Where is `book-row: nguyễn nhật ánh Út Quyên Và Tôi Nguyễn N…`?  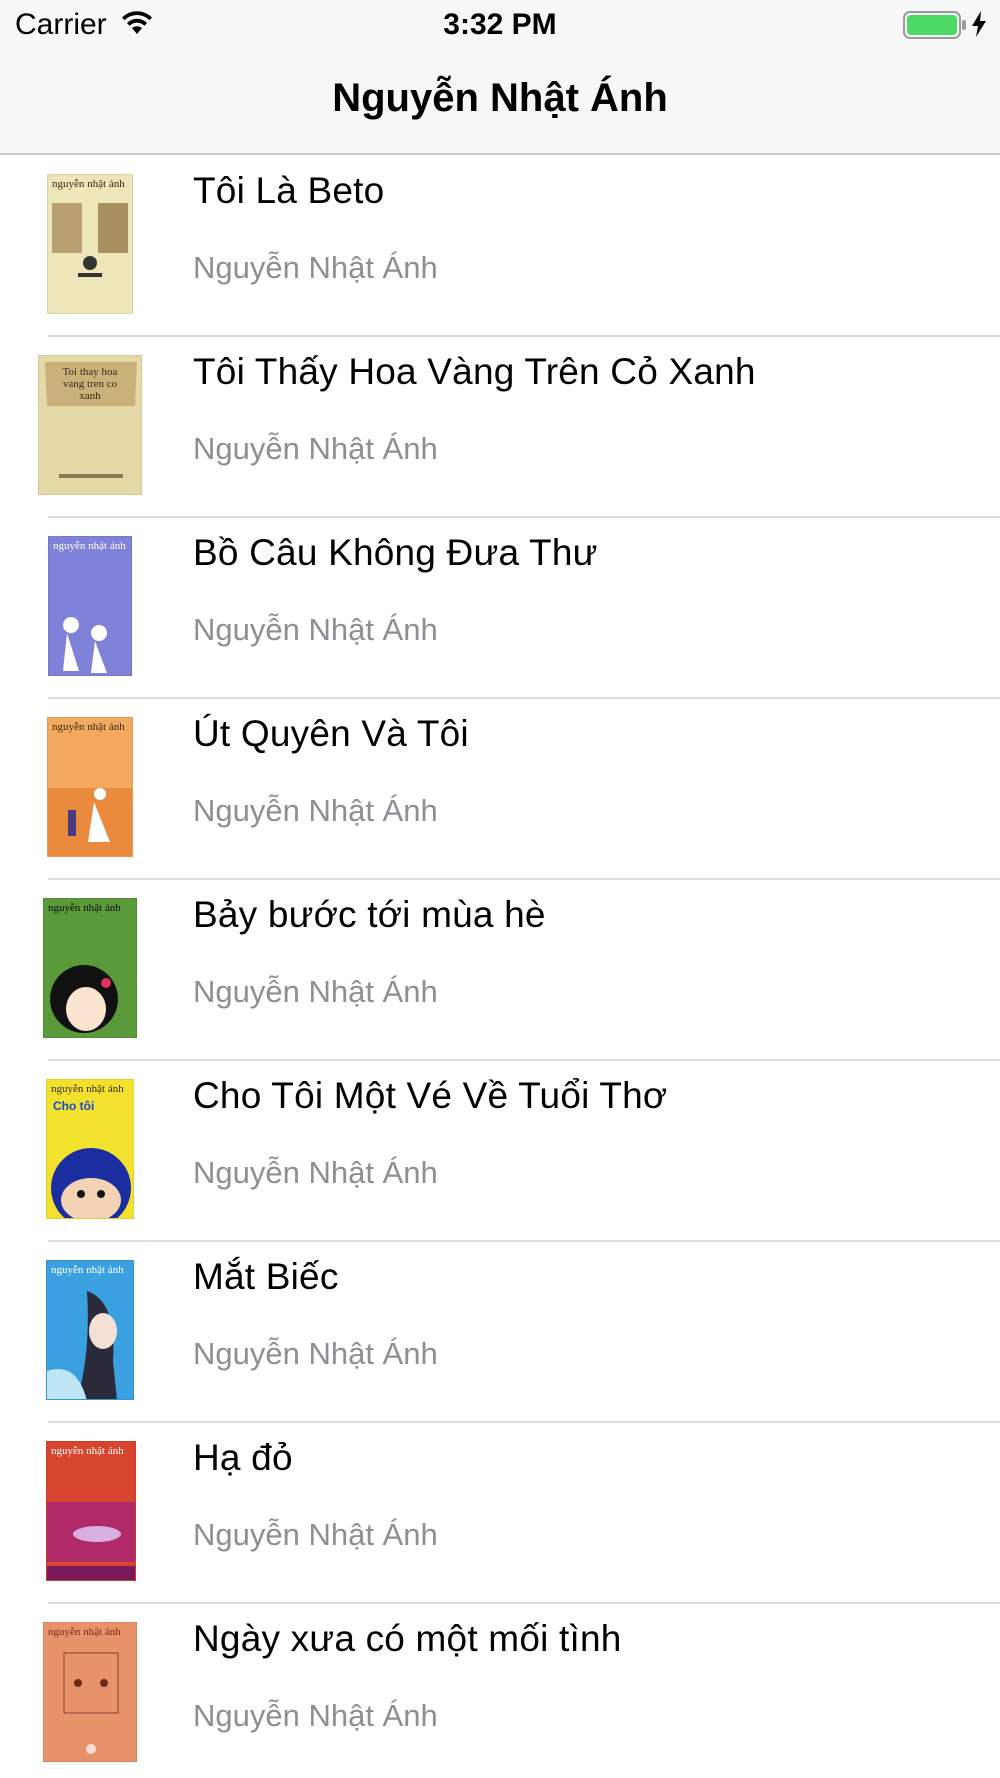 book-row: nguyễn nhật ánh Út Quyên Và Tôi Nguyễn N… is located at coordinates (500, 789).